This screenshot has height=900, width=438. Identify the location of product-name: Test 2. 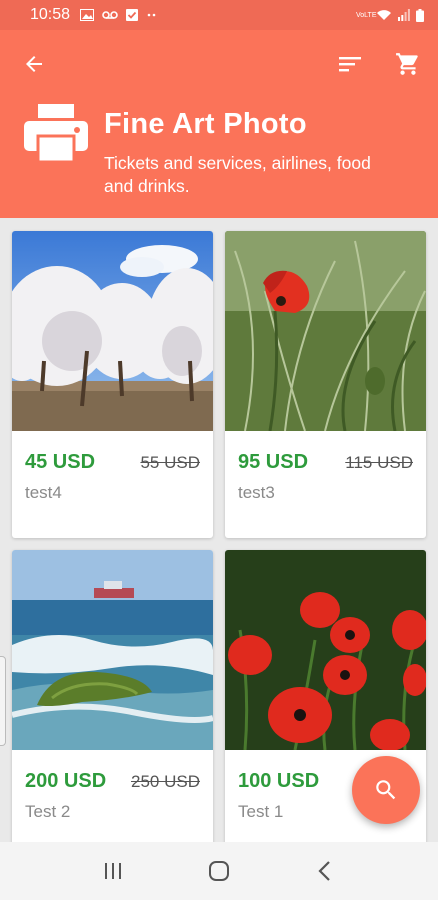
(48, 811).